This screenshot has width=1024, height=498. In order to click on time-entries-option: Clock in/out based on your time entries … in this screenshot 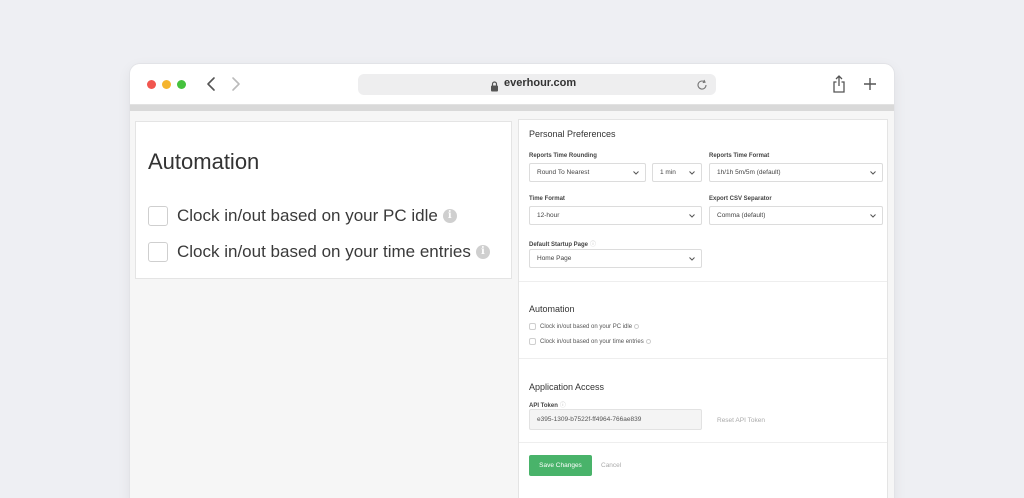, I will do `click(319, 252)`.